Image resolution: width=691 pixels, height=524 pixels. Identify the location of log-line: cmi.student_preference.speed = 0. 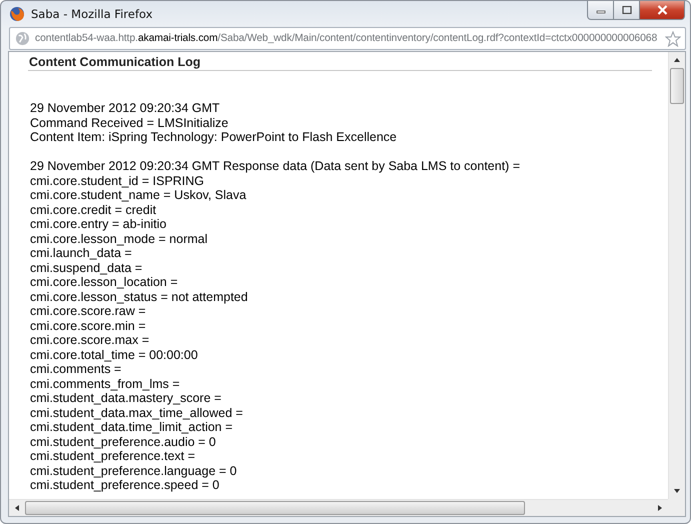
(125, 485).